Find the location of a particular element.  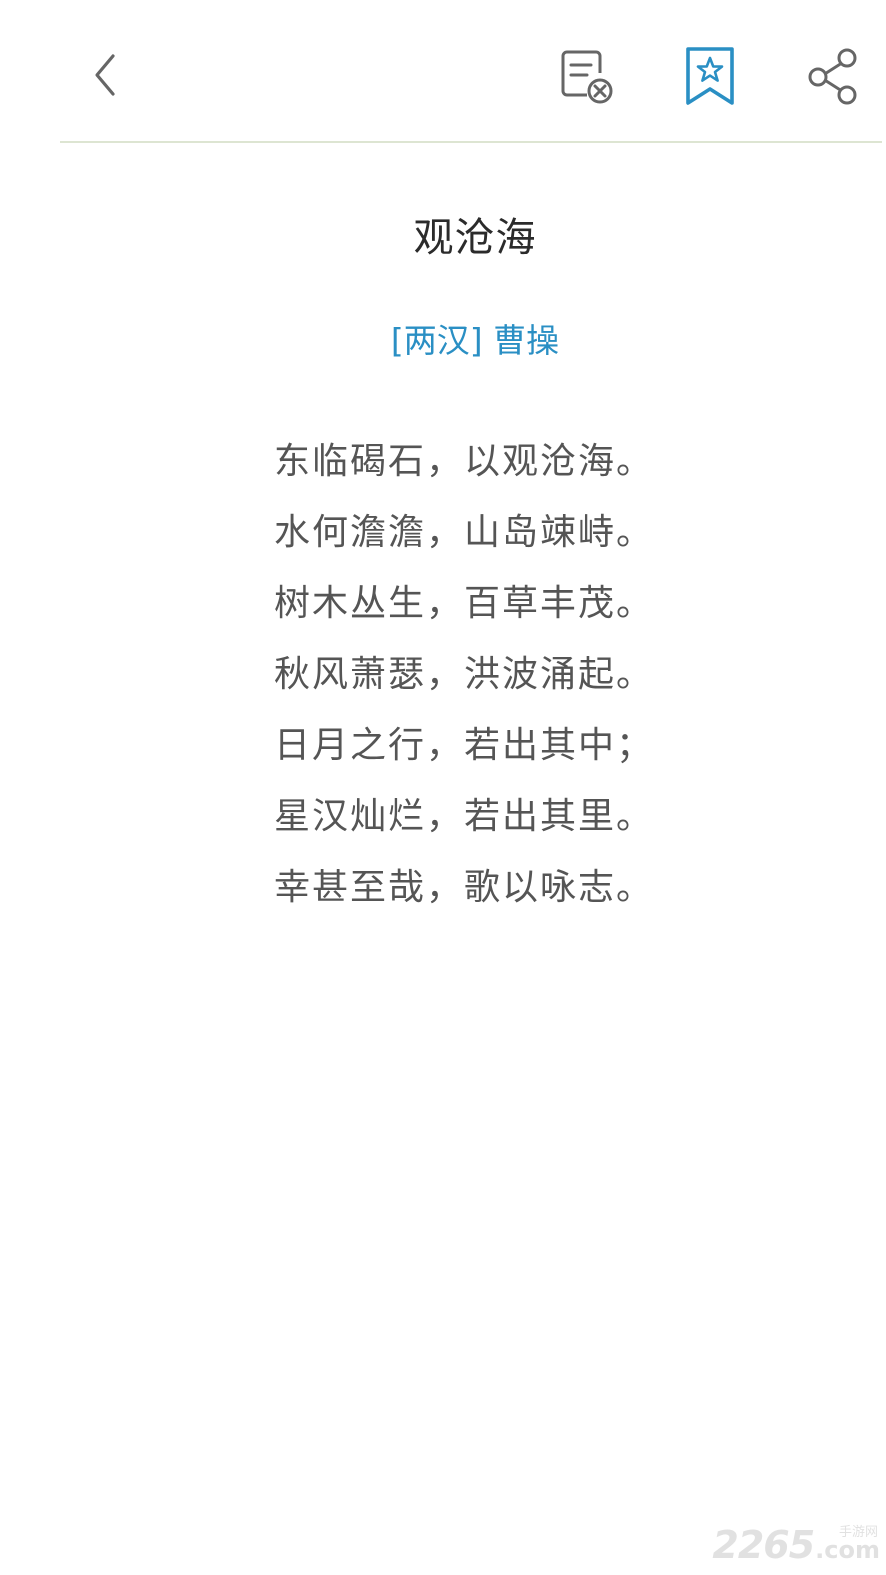

poem-line: 东临碣石，以观沧海。 is located at coordinates (464, 461).